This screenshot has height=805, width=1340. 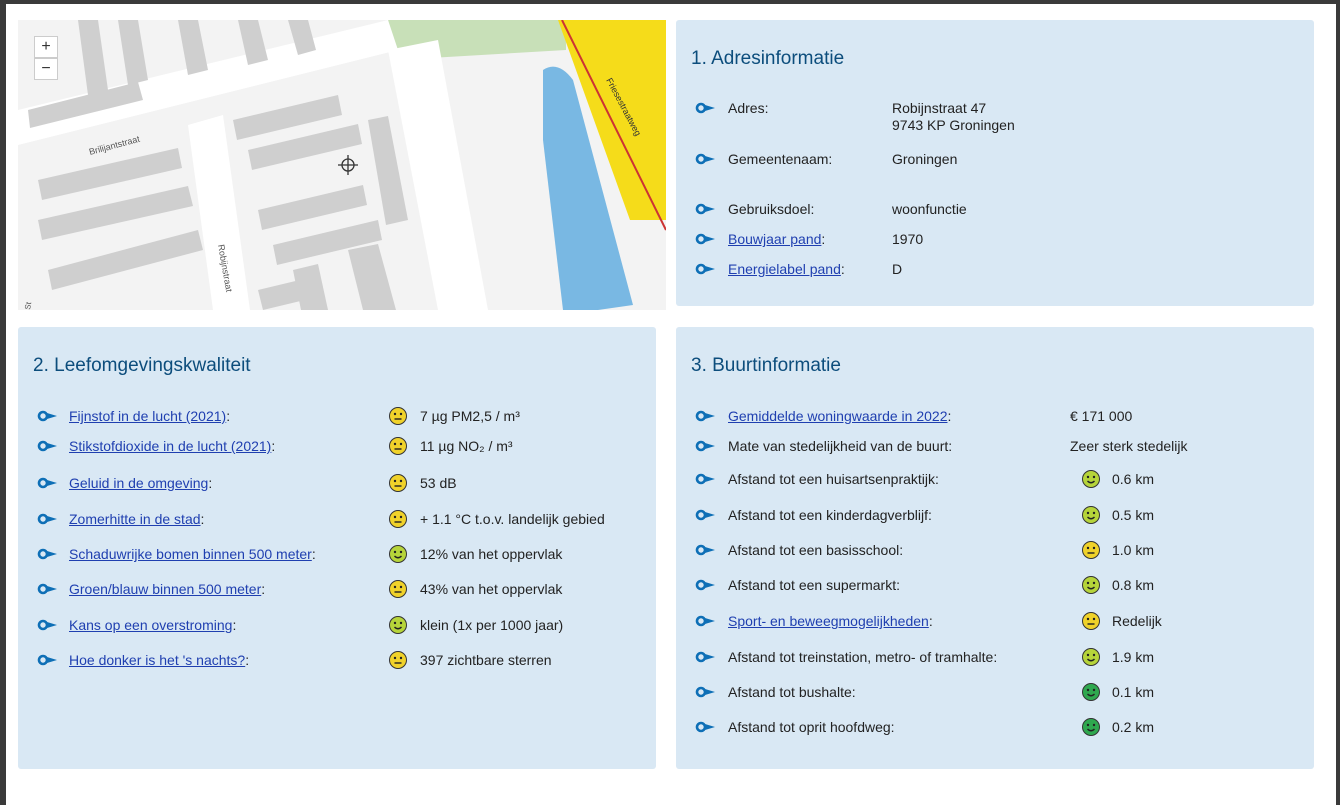 I want to click on leef-label-wrap: Hoe donker is het 's nachts?:, so click(x=159, y=660).